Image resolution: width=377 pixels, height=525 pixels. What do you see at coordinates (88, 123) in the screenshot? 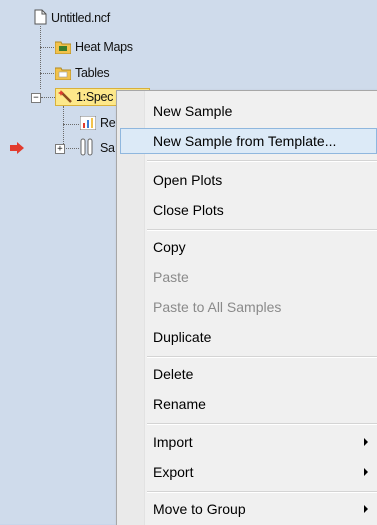
I see `chart-icon` at bounding box center [88, 123].